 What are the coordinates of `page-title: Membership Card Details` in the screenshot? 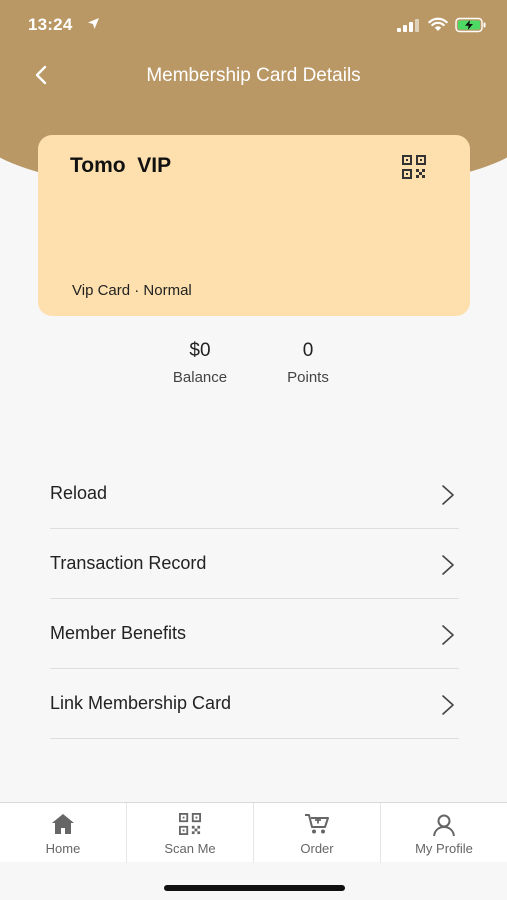 It's located at (253, 75).